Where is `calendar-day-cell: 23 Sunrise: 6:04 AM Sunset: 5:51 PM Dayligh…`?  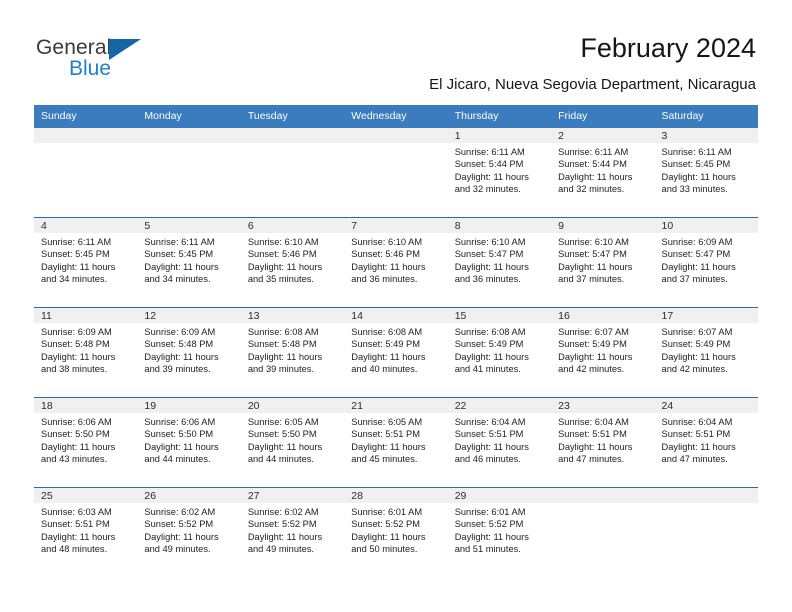 calendar-day-cell: 23 Sunrise: 6:04 AM Sunset: 5:51 PM Dayligh… is located at coordinates (603, 442).